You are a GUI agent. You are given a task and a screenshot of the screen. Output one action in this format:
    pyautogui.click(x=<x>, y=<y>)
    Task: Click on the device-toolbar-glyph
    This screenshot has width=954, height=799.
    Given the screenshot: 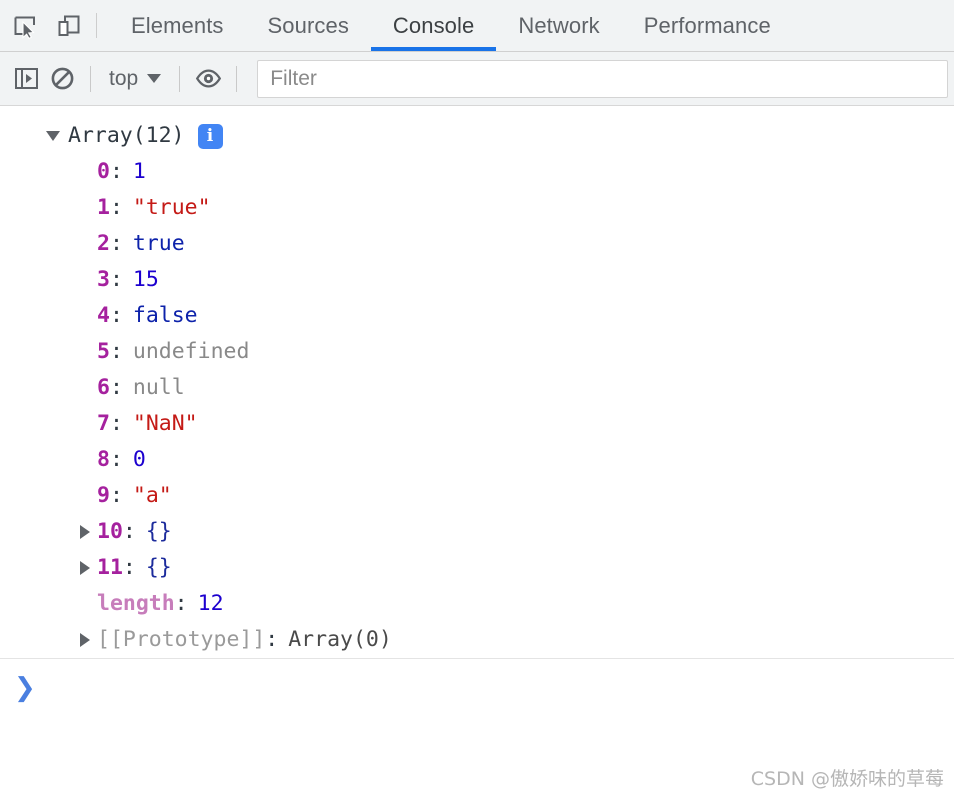 What is the action you would take?
    pyautogui.click(x=69, y=25)
    